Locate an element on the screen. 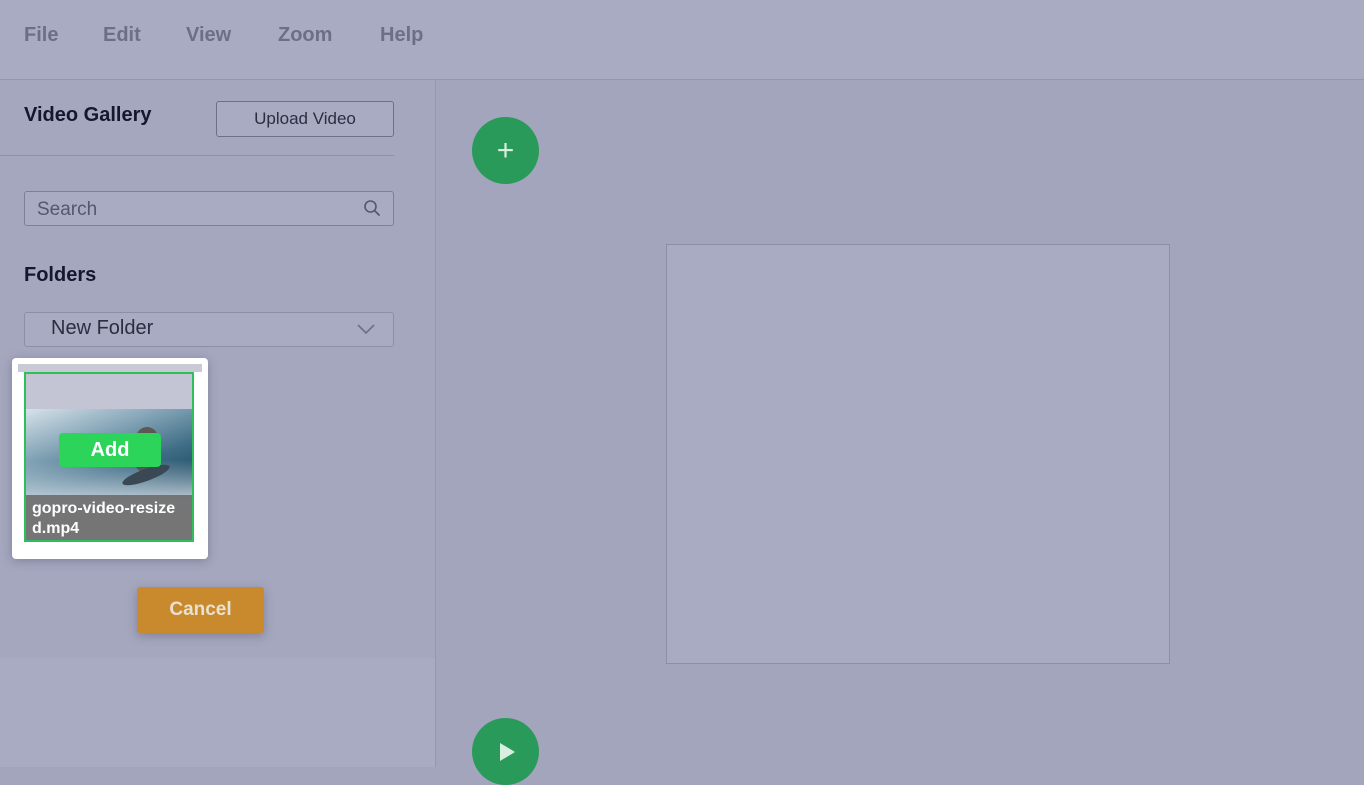 The width and height of the screenshot is (1364, 785). video-filename: gopro-video-resized.mp4 is located at coordinates (109, 517).